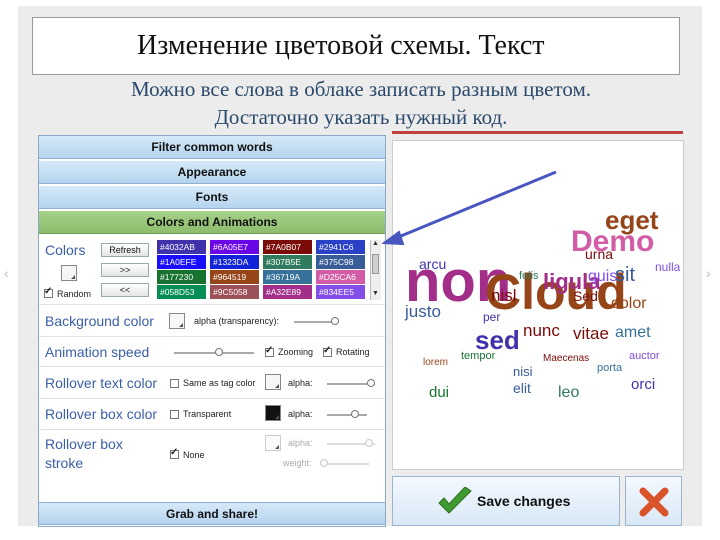  Describe the element at coordinates (174, 453) in the screenshot. I see `stroke-none-checkbox` at that location.